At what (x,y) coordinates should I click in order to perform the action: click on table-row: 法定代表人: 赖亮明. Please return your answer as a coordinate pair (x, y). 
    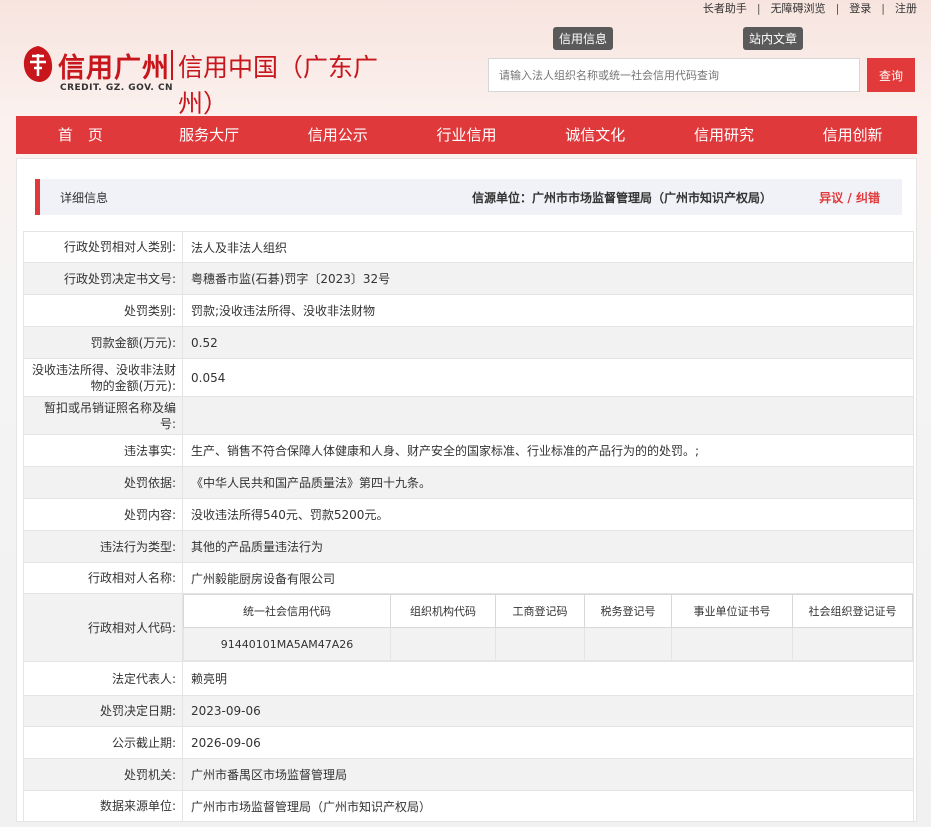
    Looking at the image, I should click on (468, 678).